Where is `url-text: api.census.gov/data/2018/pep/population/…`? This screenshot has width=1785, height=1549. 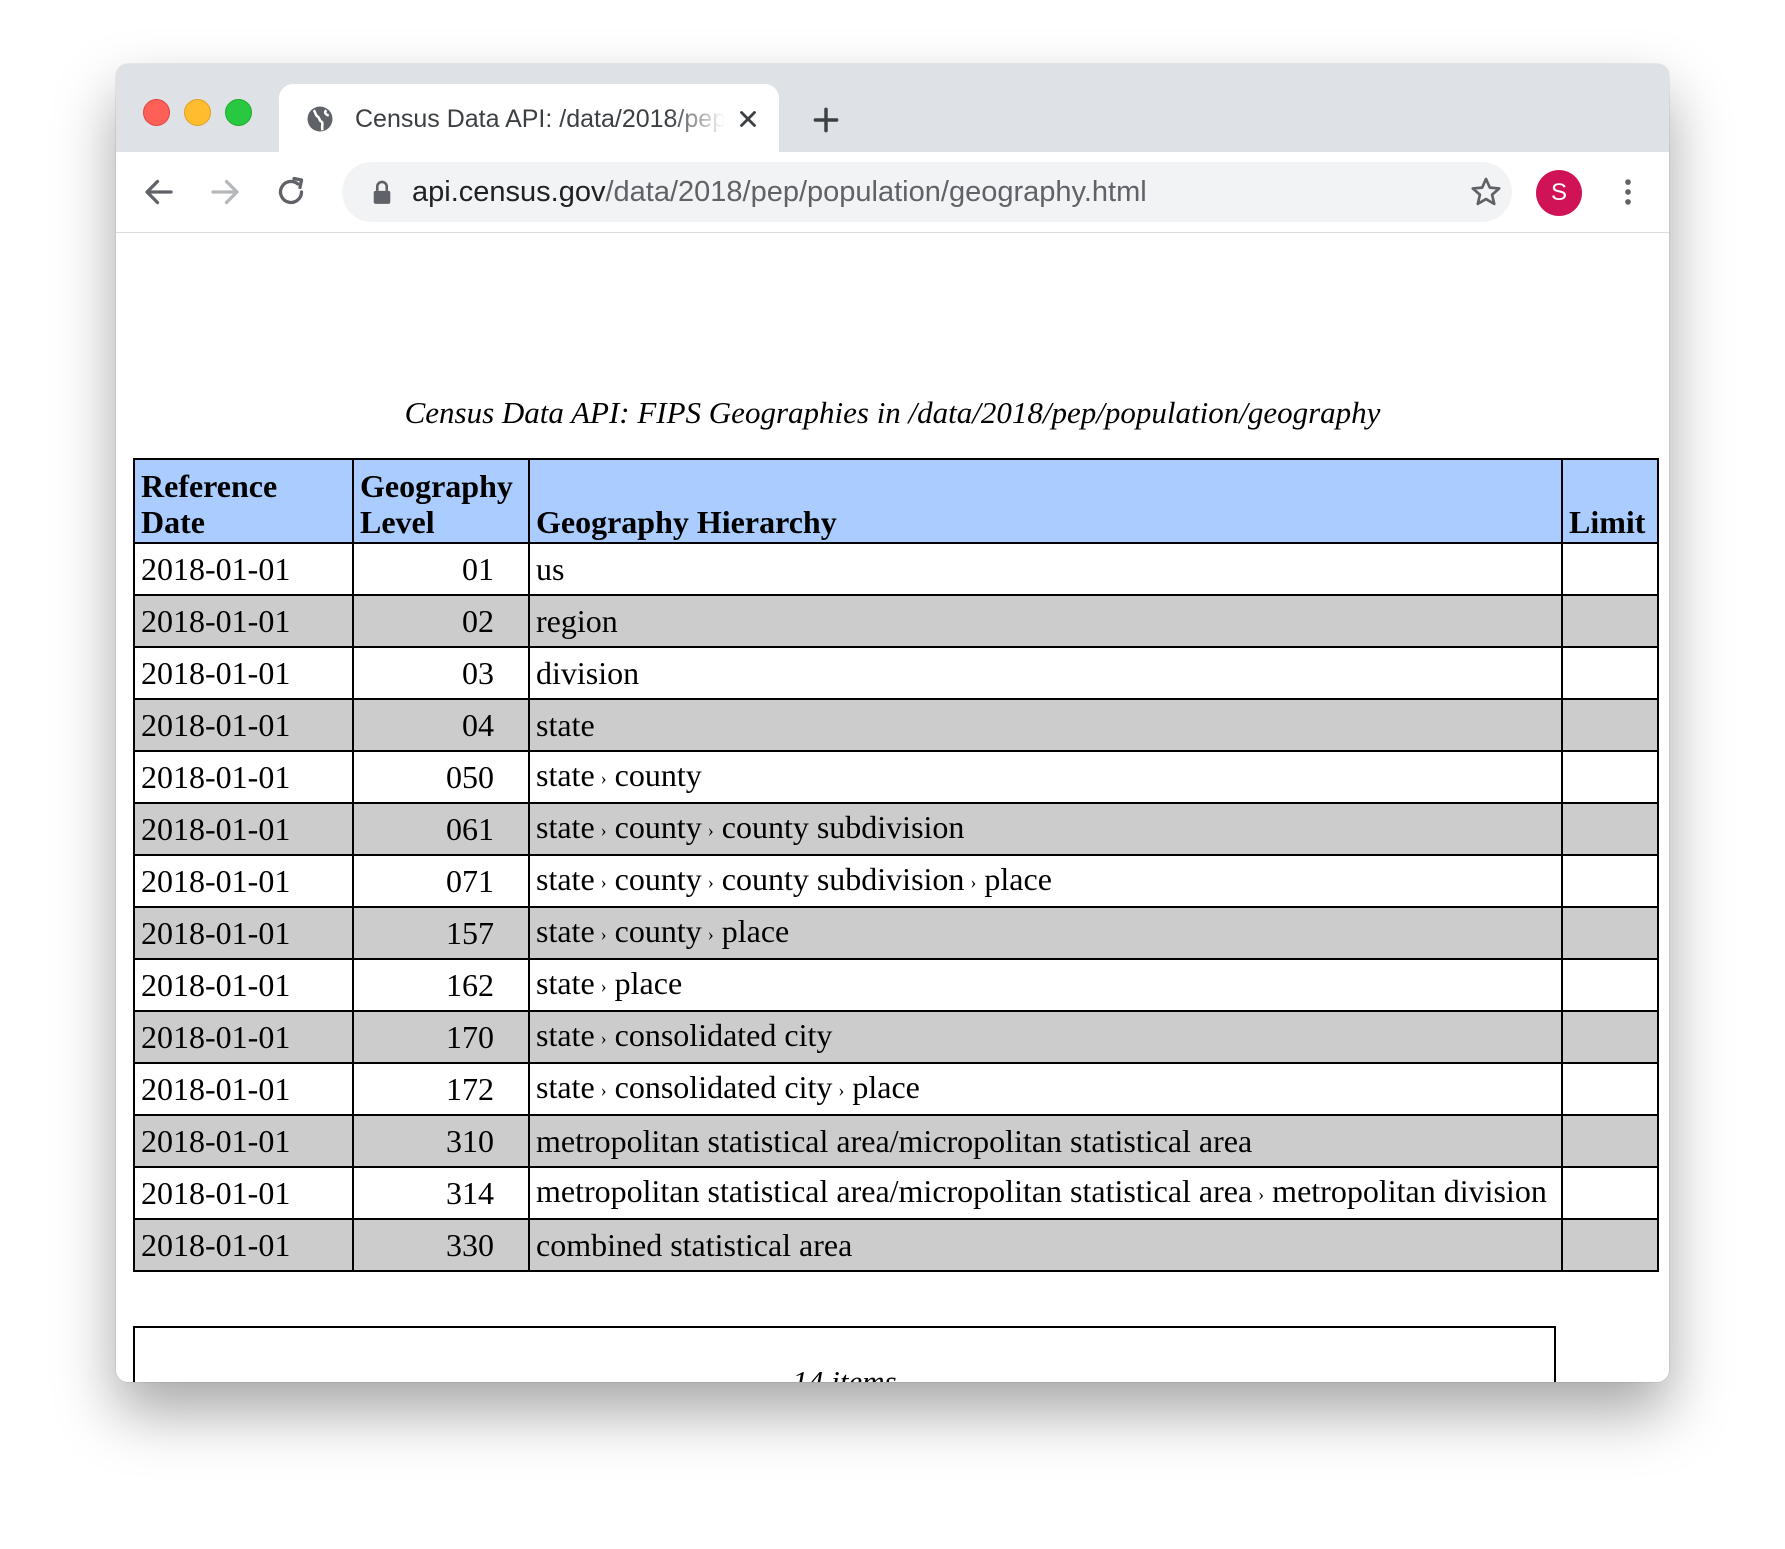
url-text: api.census.gov/data/2018/pep/population/… is located at coordinates (779, 192).